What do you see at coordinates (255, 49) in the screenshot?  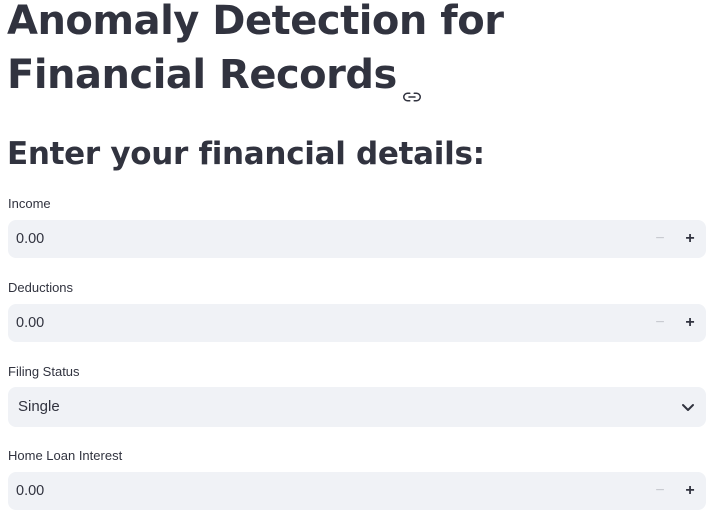 I see `page-title-text: Anomaly Detection for Financial Records` at bounding box center [255, 49].